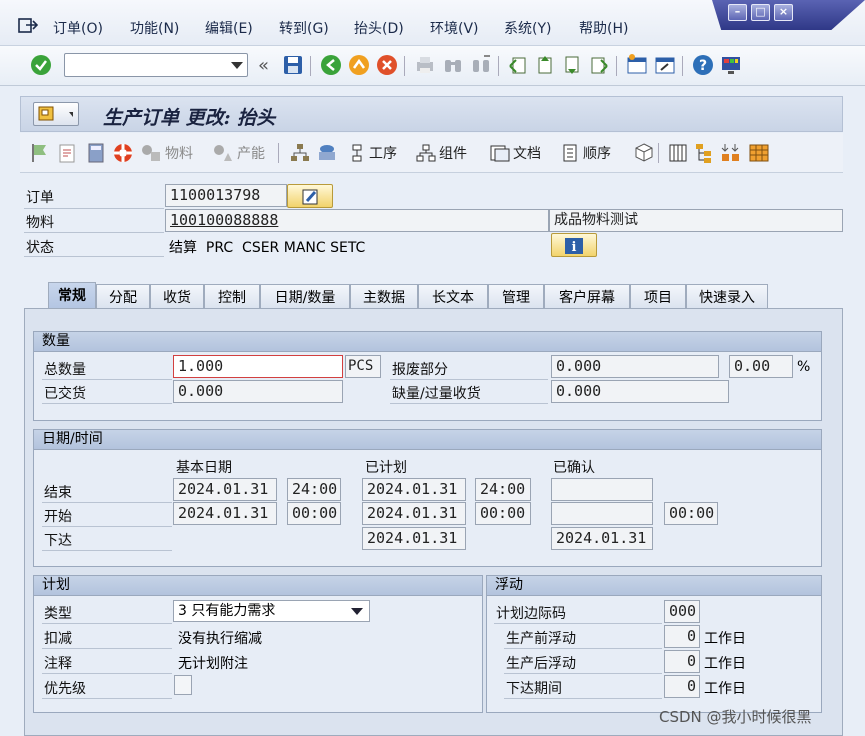  I want to click on menu-function: 功能(N), so click(154, 28).